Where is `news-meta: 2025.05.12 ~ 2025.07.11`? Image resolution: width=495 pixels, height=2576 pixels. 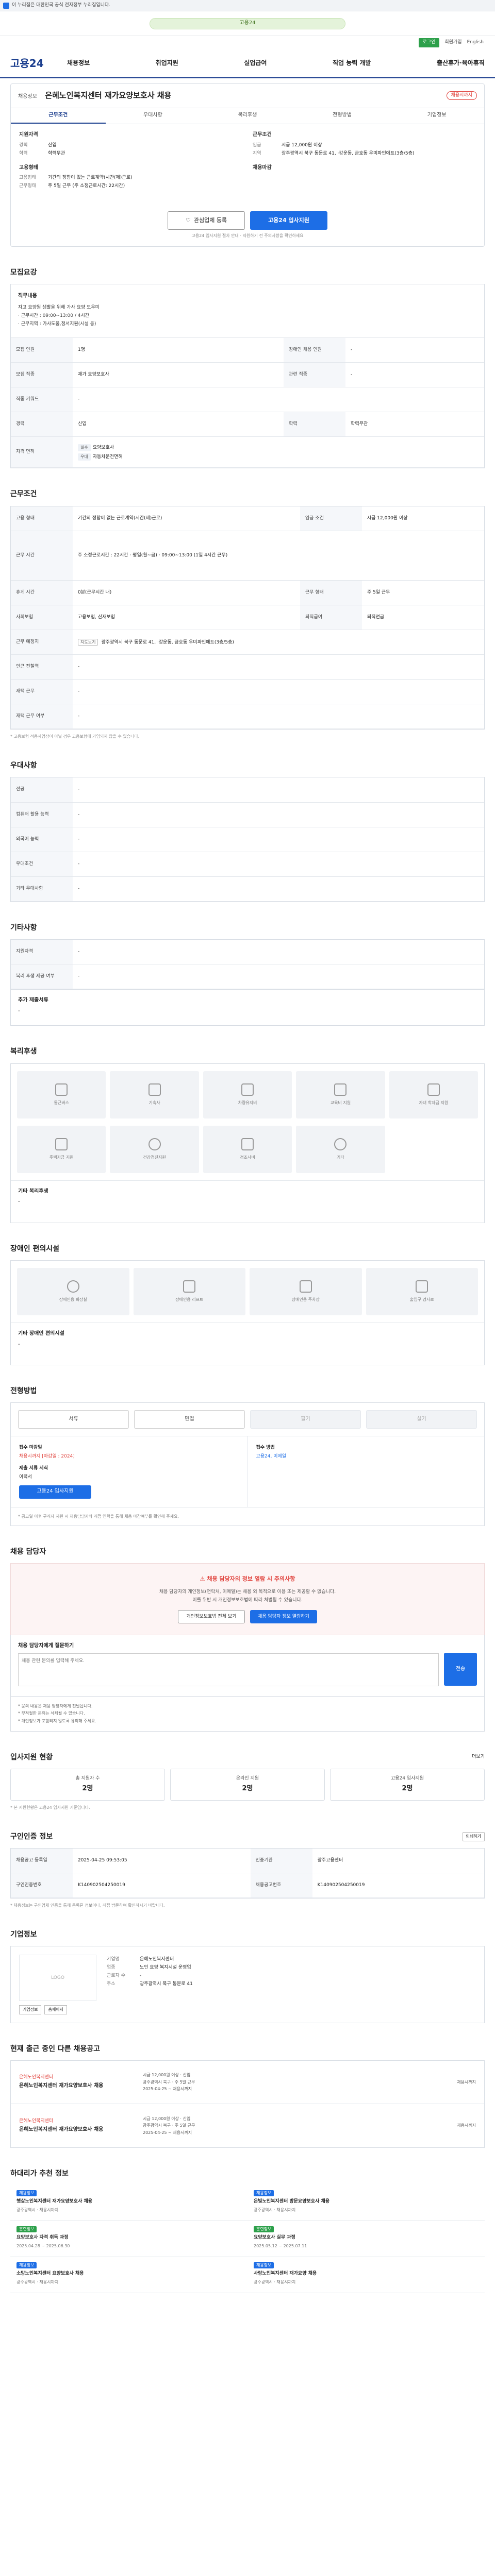
news-meta: 2025.05.12 ~ 2025.07.11 is located at coordinates (280, 2245).